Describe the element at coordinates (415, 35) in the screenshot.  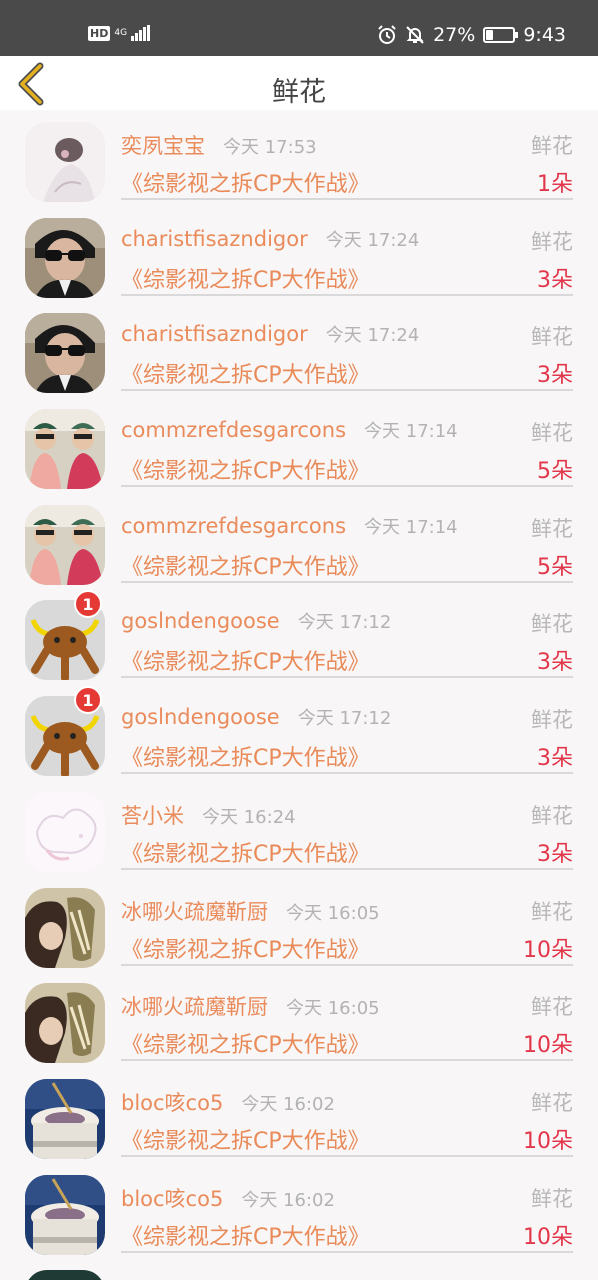
I see `mute-bell-icon` at that location.